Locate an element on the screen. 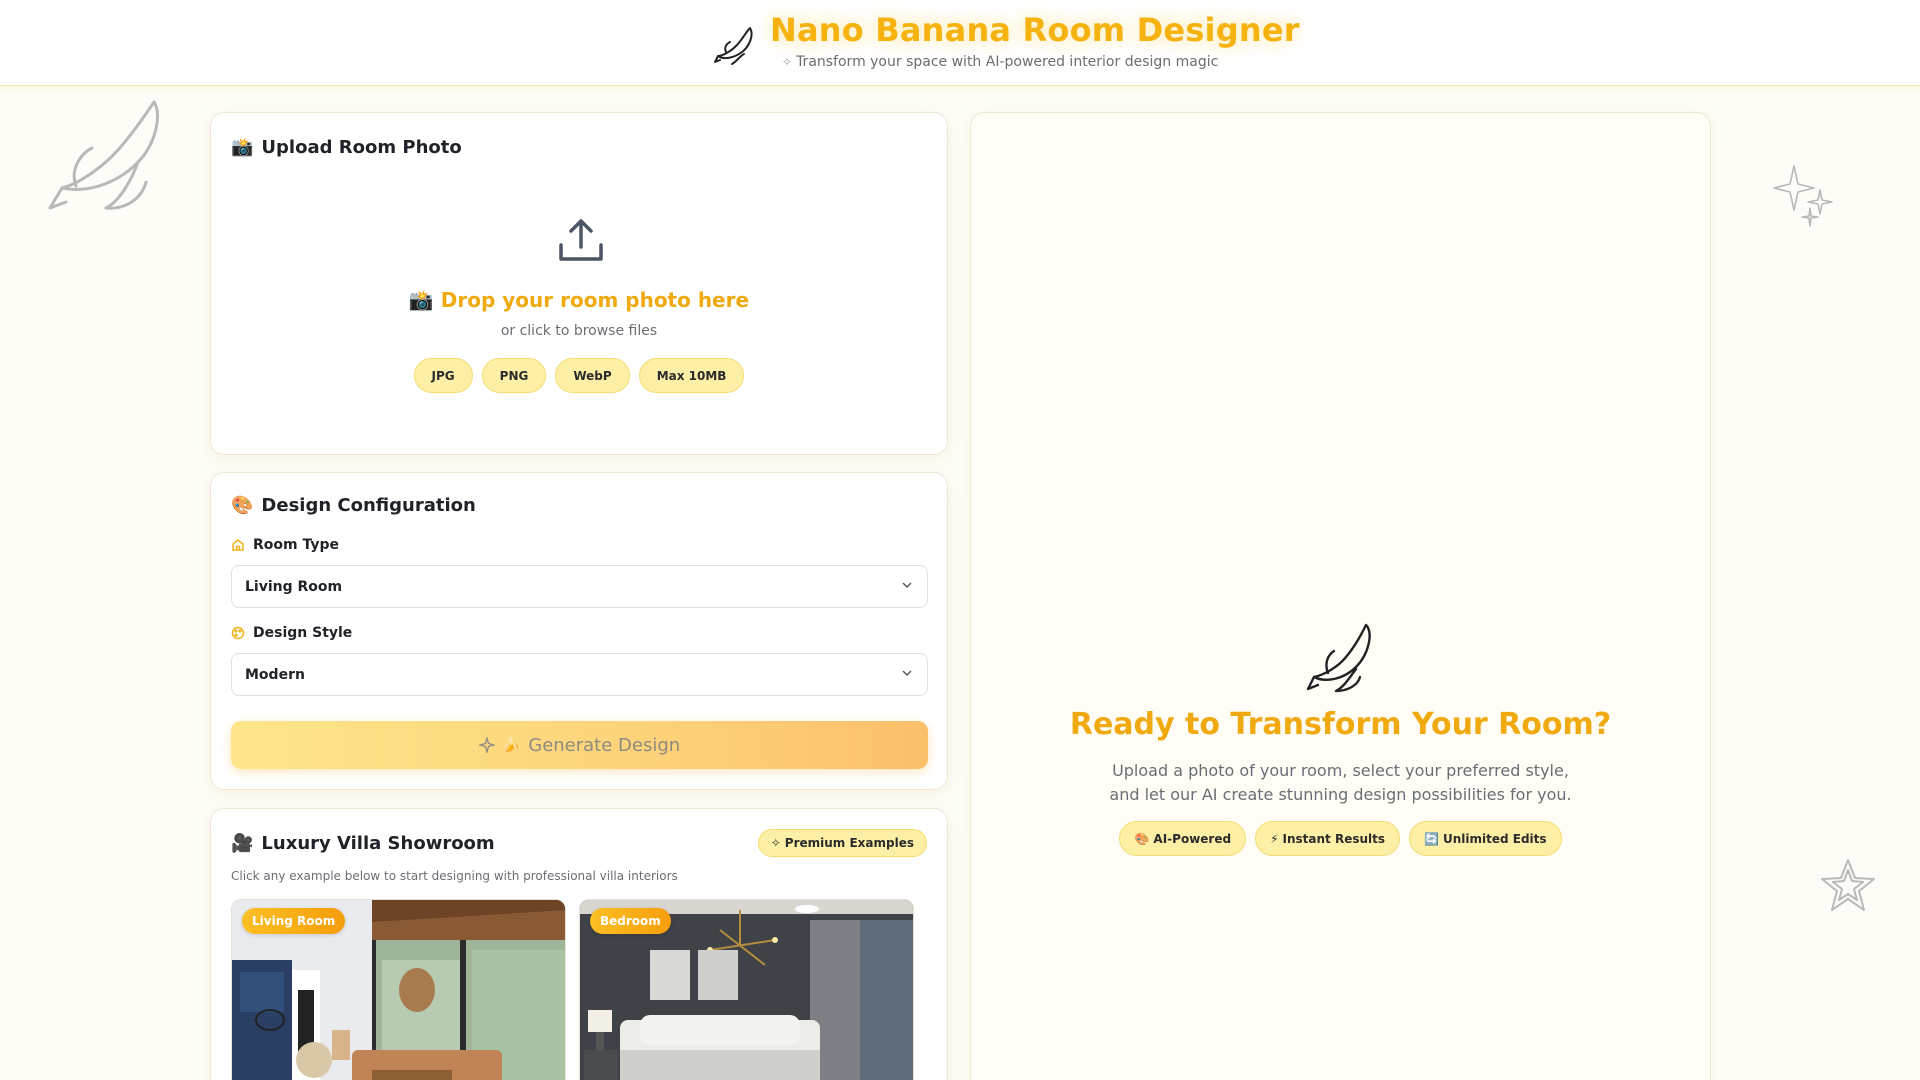  showroom-card-title: 🎥 Luxury Villa Showroom is located at coordinates (363, 843).